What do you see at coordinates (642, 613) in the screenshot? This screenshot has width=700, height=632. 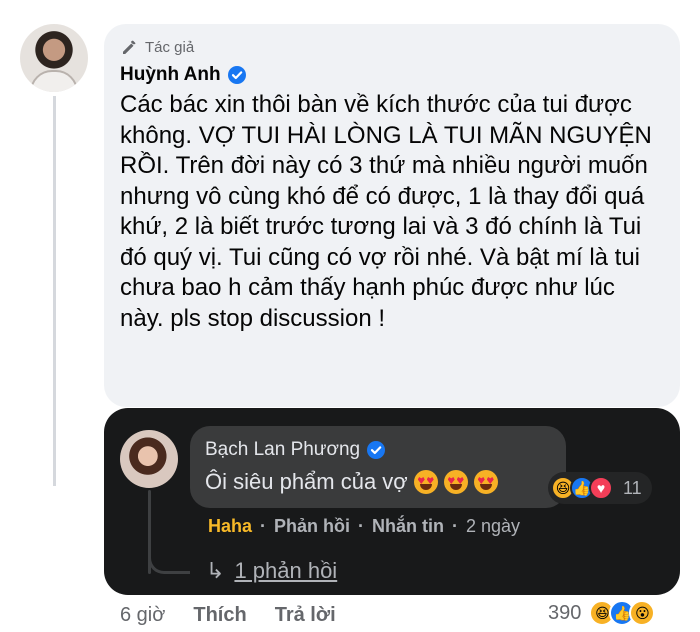 I see `wow-reaction-icon: 😮` at bounding box center [642, 613].